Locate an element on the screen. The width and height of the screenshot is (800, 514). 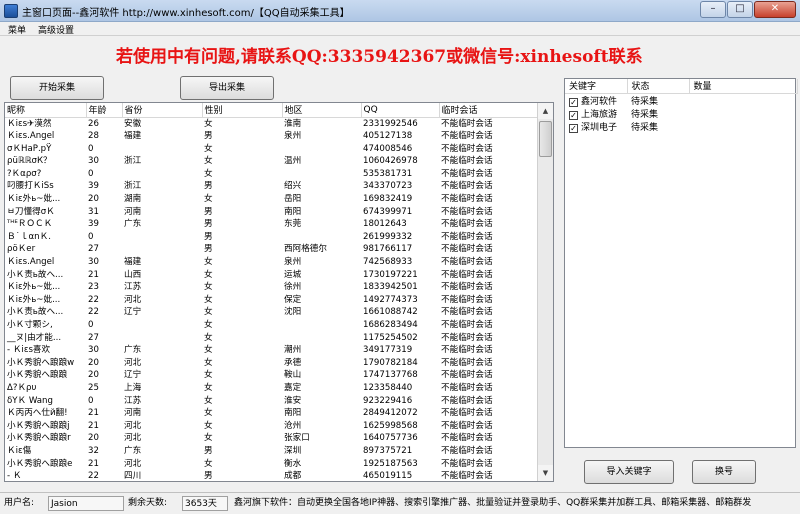
contact-banner: 若使用中有问题,请联系QQ:3335942367或微信号:xinhesoft联系 is located at coordinates (400, 53).